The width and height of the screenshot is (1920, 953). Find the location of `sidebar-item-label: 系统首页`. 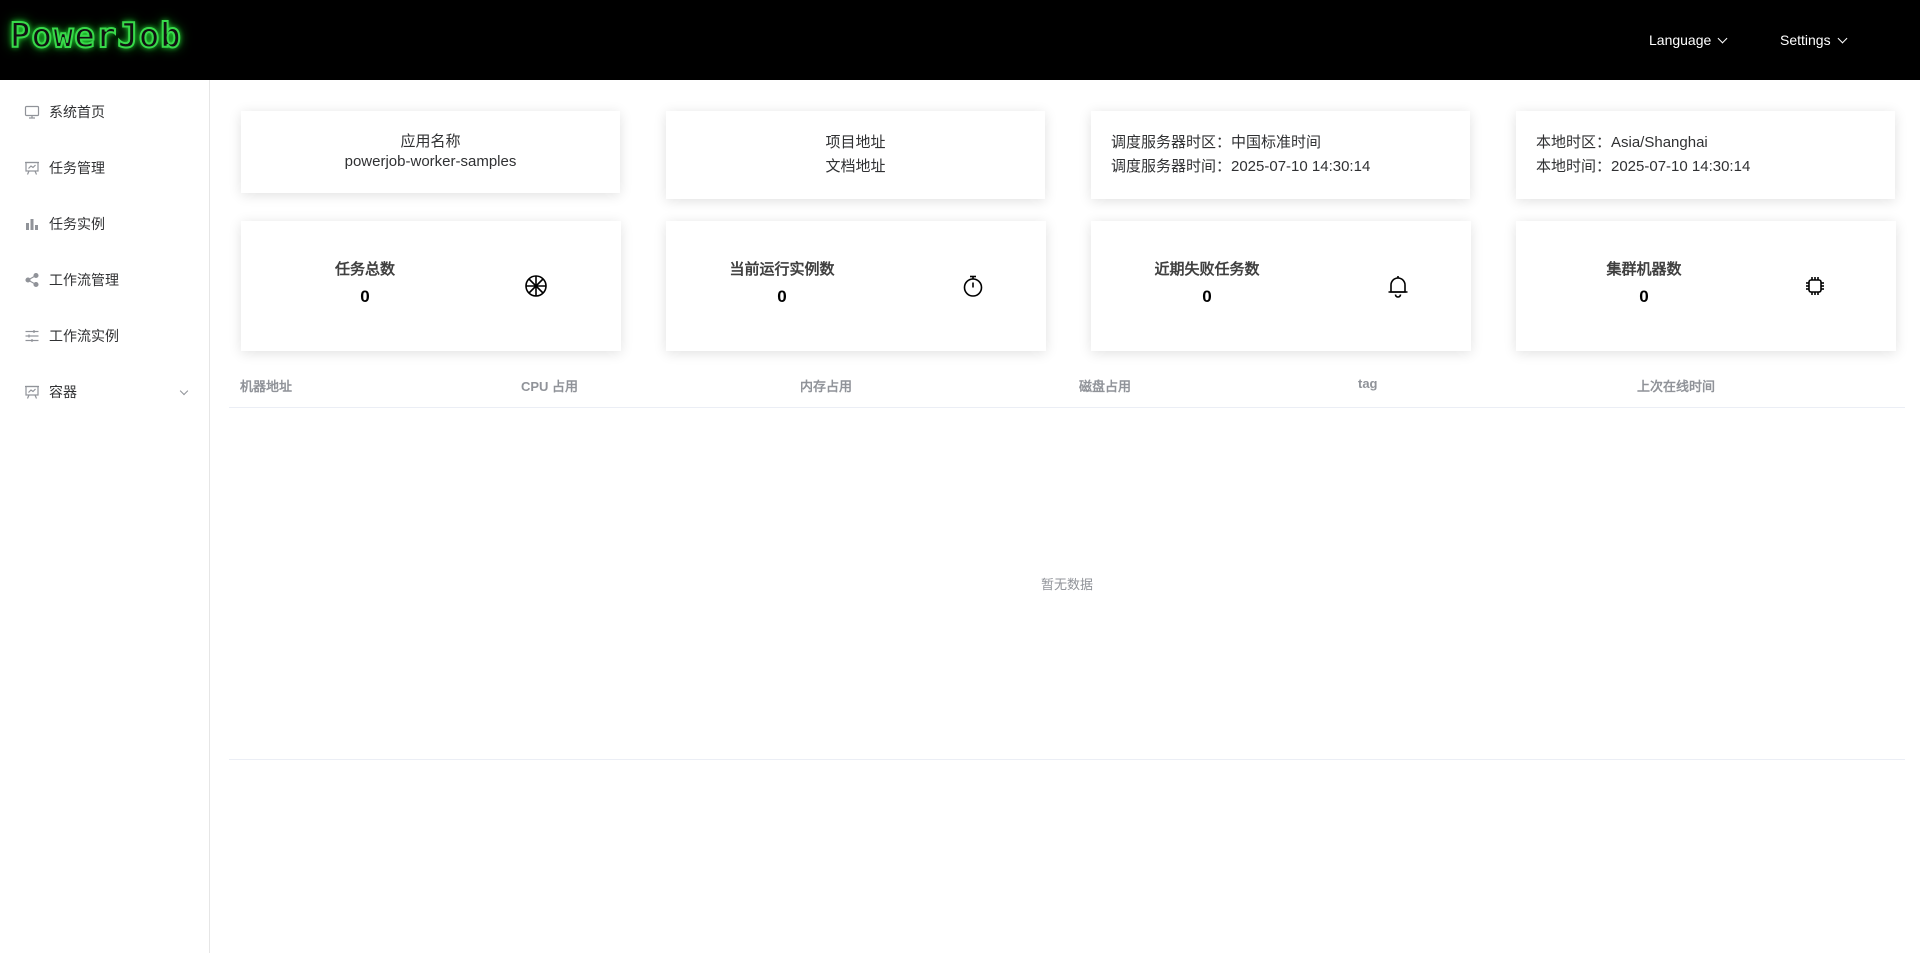

sidebar-item-label: 系统首页 is located at coordinates (77, 112).